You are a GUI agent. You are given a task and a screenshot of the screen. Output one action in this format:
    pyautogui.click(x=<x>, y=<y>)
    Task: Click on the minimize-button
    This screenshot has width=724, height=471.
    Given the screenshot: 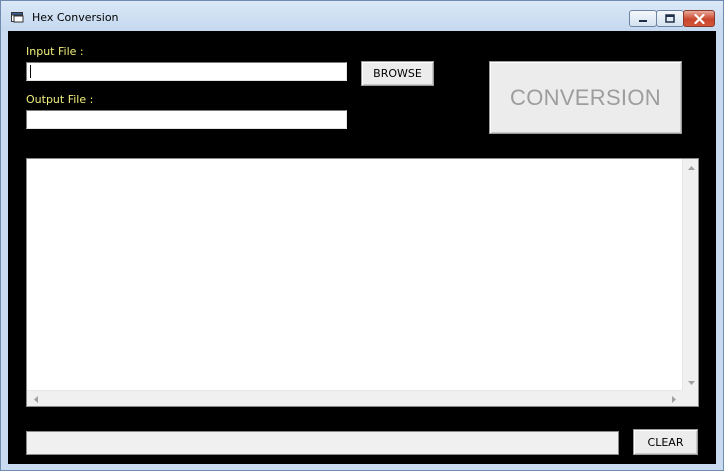 What is the action you would take?
    pyautogui.click(x=643, y=18)
    